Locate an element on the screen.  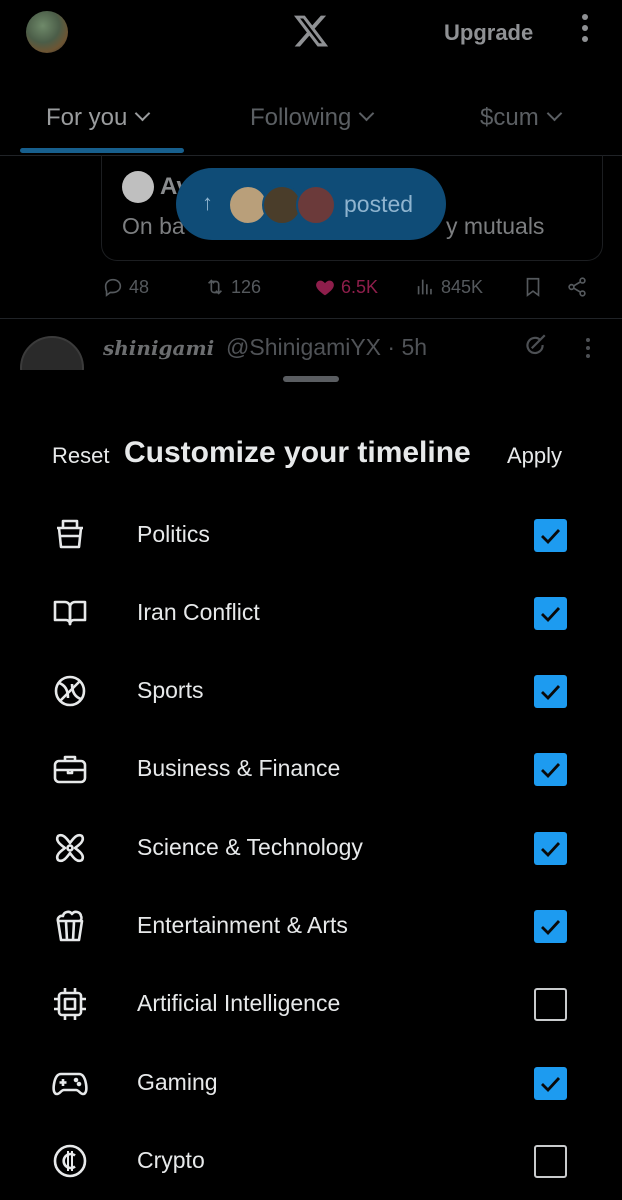
posted-label: posted is located at coordinates (379, 204).